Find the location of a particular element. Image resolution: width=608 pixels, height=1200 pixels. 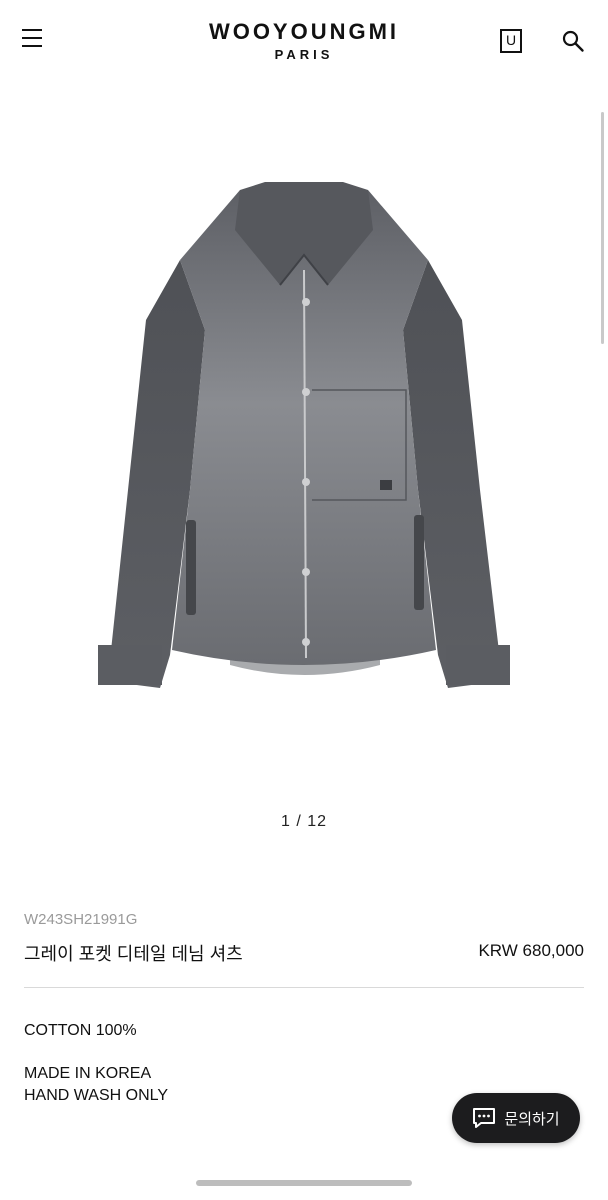

care-text: HAND WASH ONLY is located at coordinates (96, 1095).